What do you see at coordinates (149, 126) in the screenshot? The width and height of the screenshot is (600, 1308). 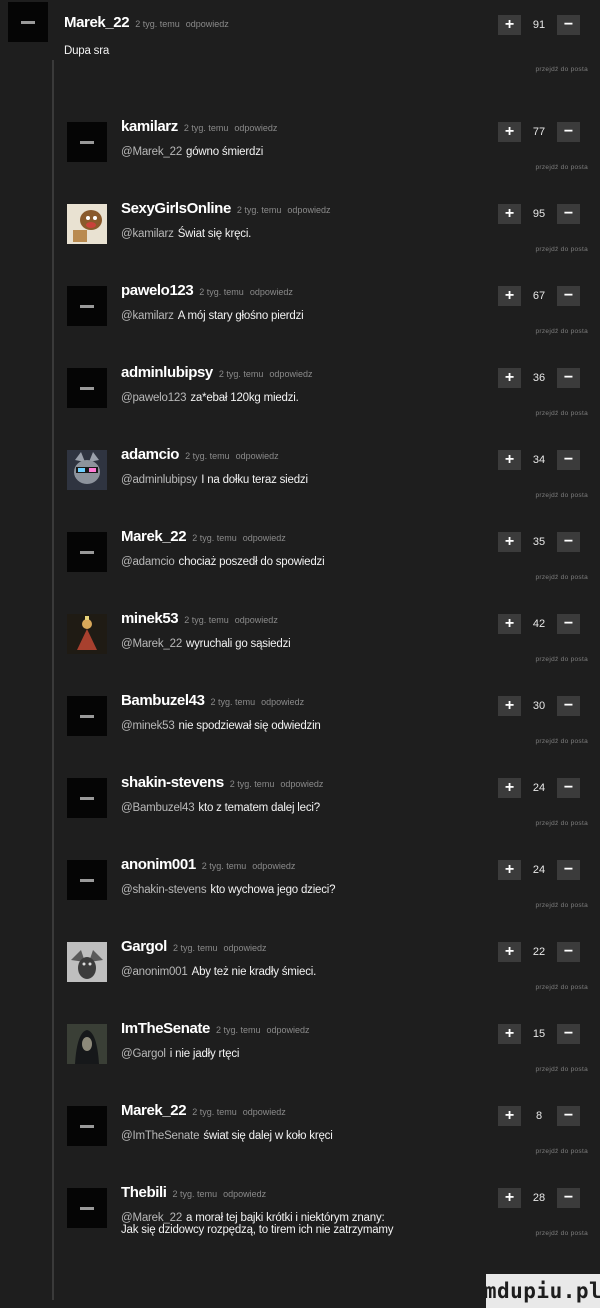 I see `username-link: kamilarz` at bounding box center [149, 126].